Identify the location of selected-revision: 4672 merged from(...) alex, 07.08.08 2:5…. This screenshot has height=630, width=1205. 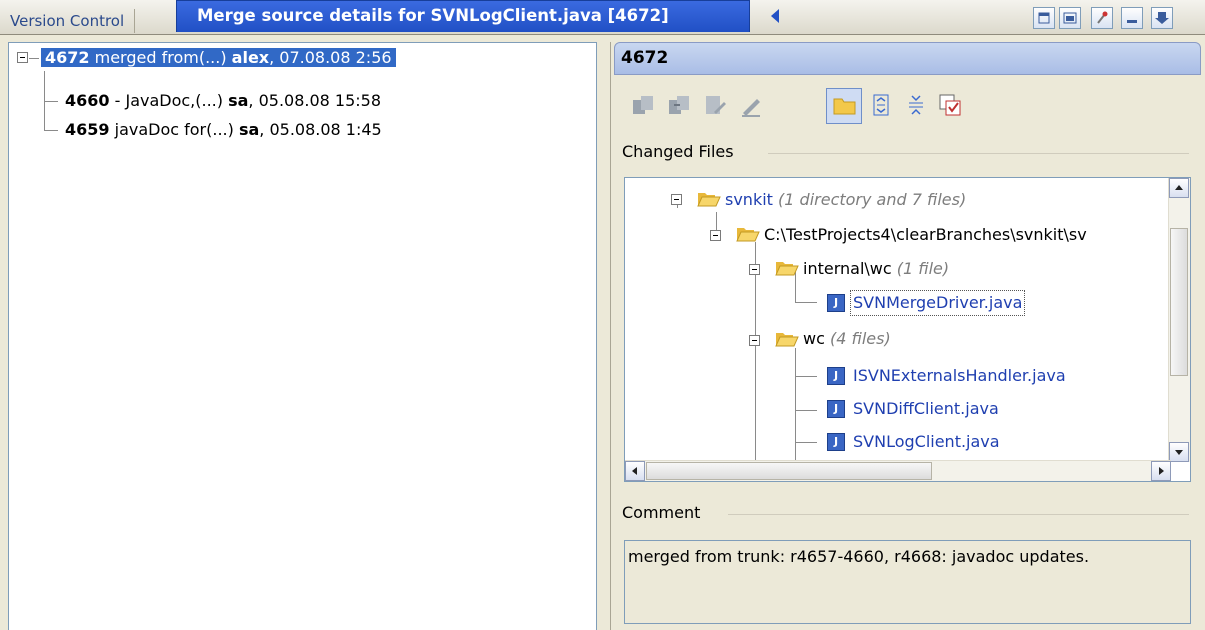
(218, 57).